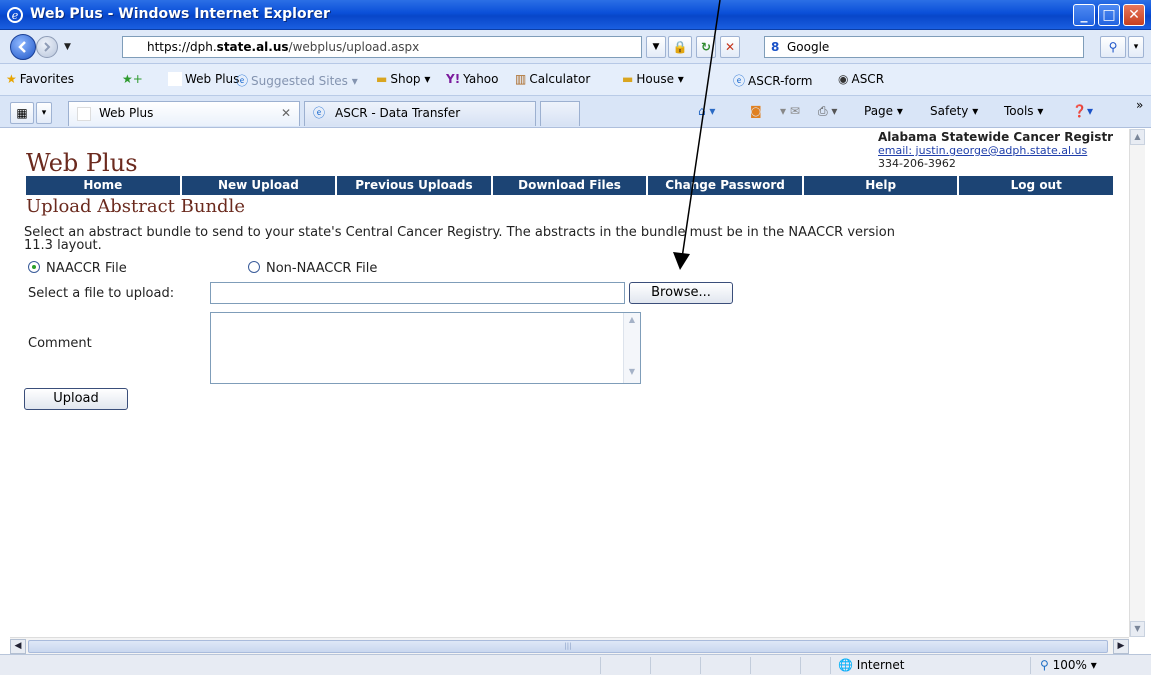 Image resolution: width=1151 pixels, height=675 pixels. I want to click on menu-previous-uploads: Previous Uploads, so click(414, 185).